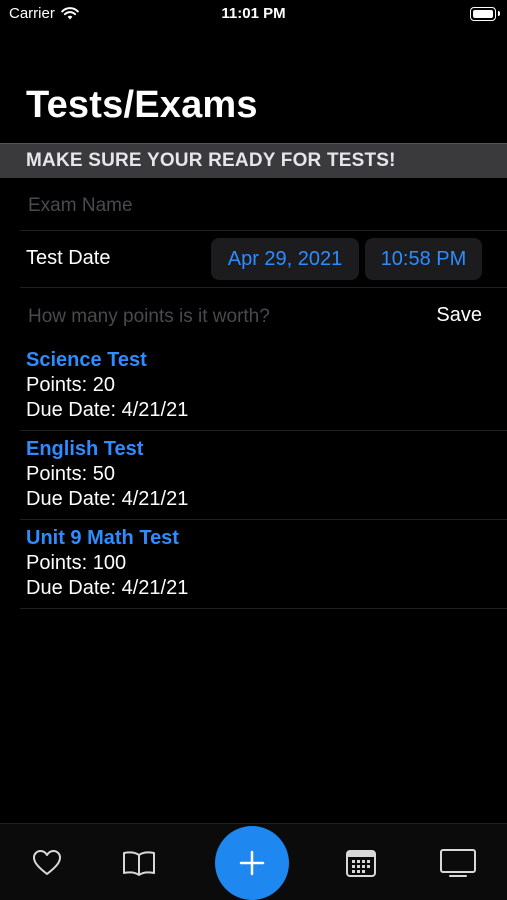 This screenshot has height=900, width=507. I want to click on tab-favorites, so click(47, 863).